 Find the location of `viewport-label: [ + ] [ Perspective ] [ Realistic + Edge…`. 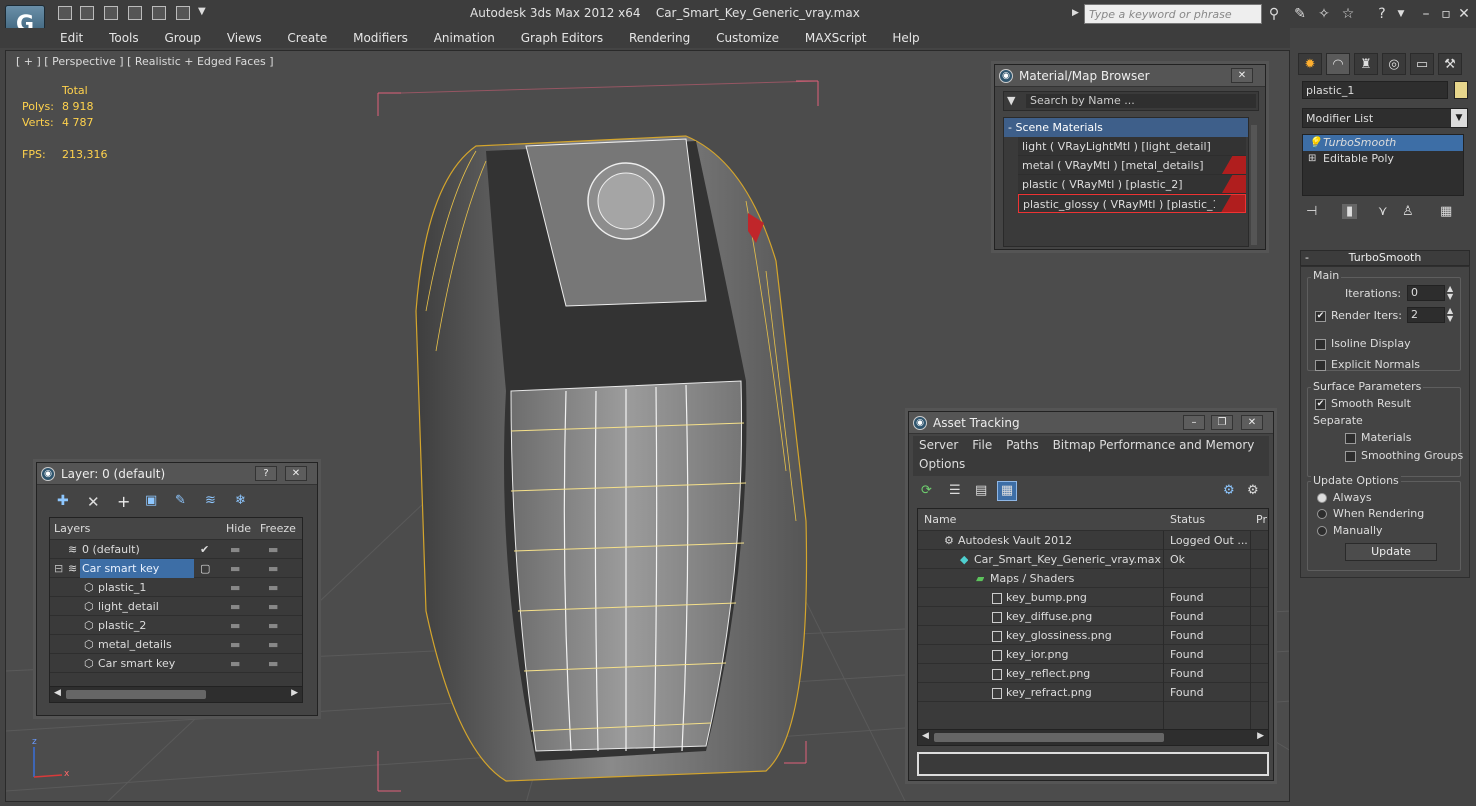

viewport-label: [ + ] [ Perspective ] [ Realistic + Edge… is located at coordinates (145, 61).